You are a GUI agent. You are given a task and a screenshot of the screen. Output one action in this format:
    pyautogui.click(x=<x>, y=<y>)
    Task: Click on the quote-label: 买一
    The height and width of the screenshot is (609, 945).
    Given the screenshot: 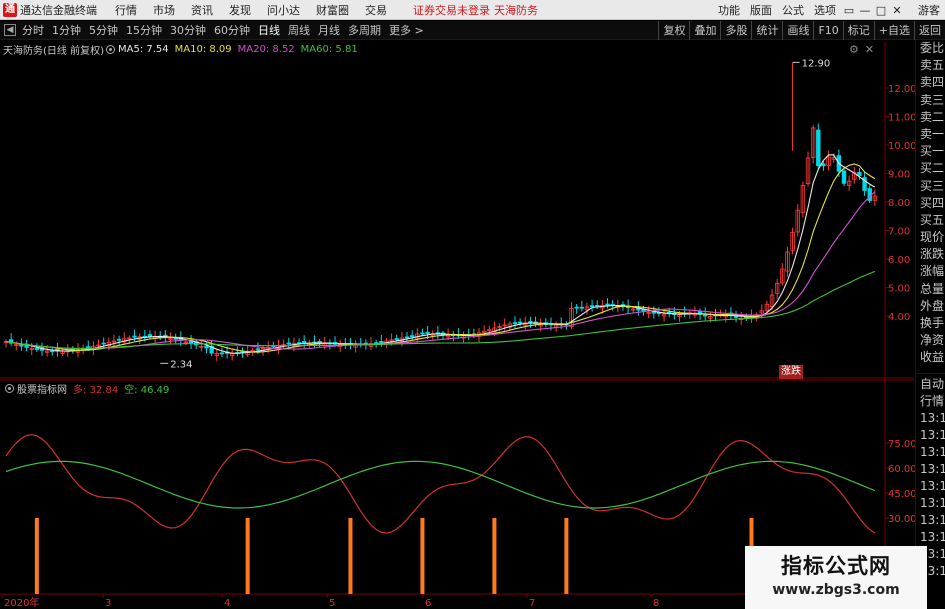 What is the action you would take?
    pyautogui.click(x=932, y=151)
    